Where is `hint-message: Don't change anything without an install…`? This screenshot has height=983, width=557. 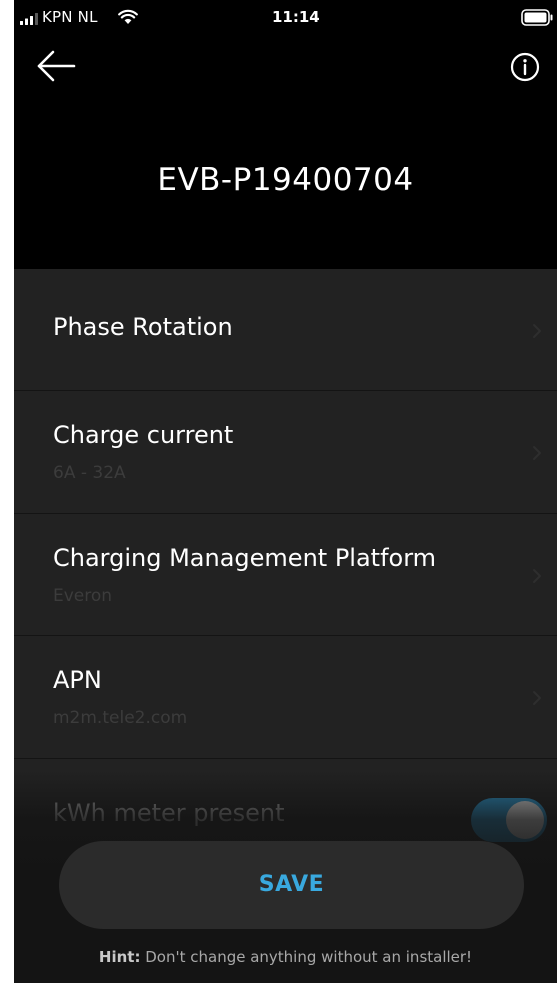
hint-message: Don't change anything without an install… is located at coordinates (306, 957).